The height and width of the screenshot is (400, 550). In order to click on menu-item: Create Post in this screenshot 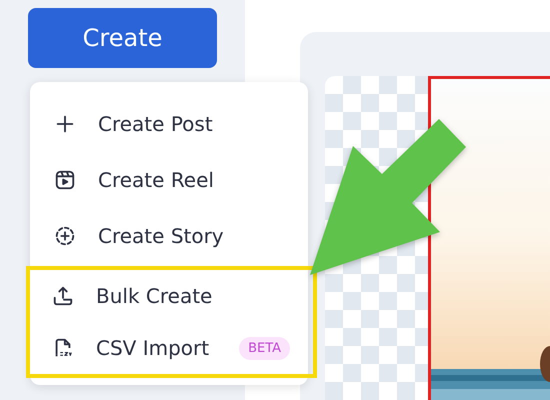, I will do `click(169, 124)`.